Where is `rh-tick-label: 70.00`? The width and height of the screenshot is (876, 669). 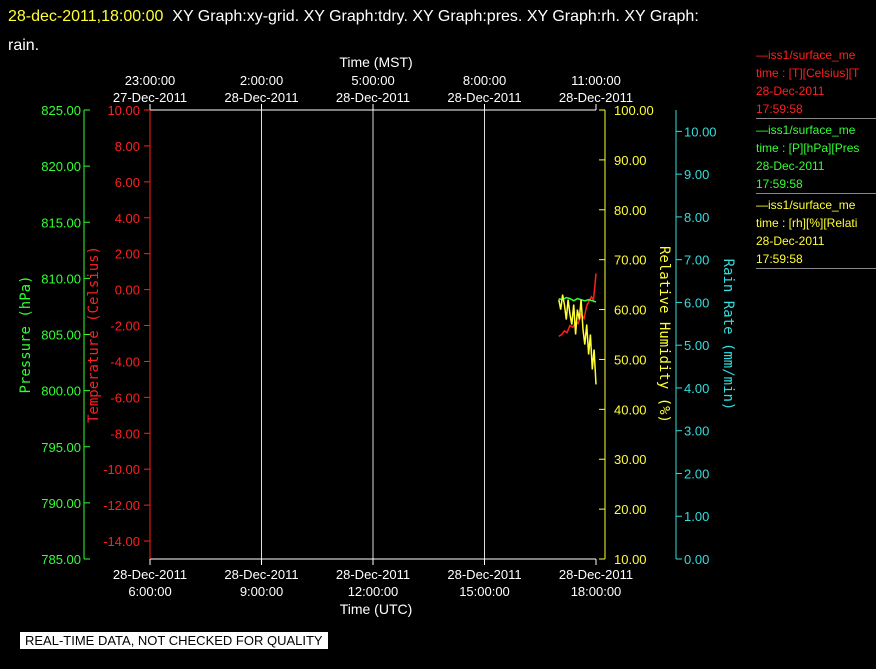
rh-tick-label: 70.00 is located at coordinates (630, 260).